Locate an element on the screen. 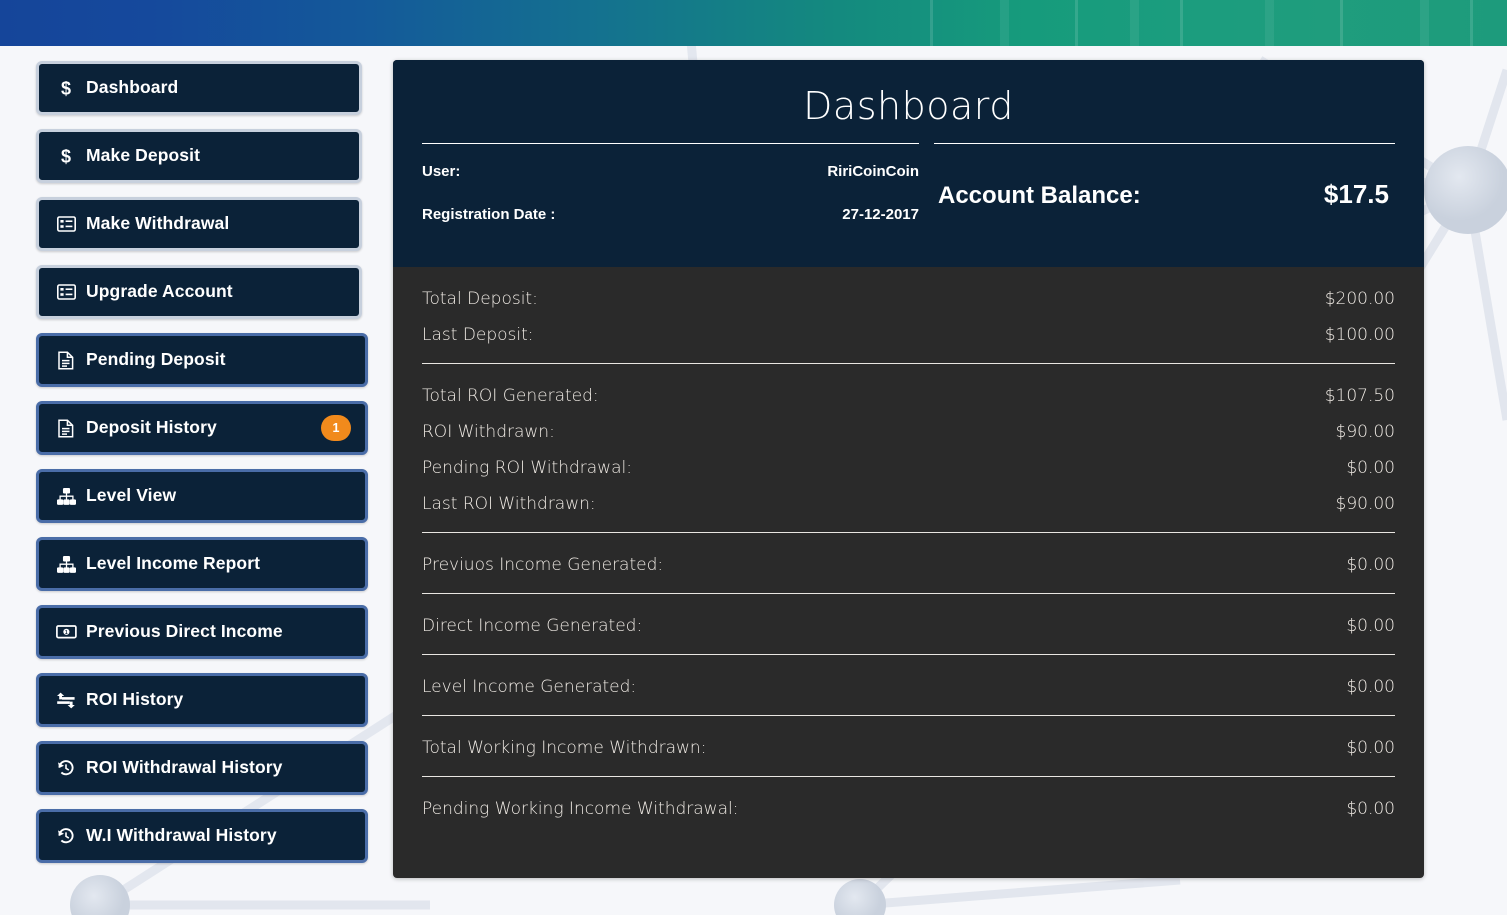  money-bill-icon: 1 is located at coordinates (66, 632).